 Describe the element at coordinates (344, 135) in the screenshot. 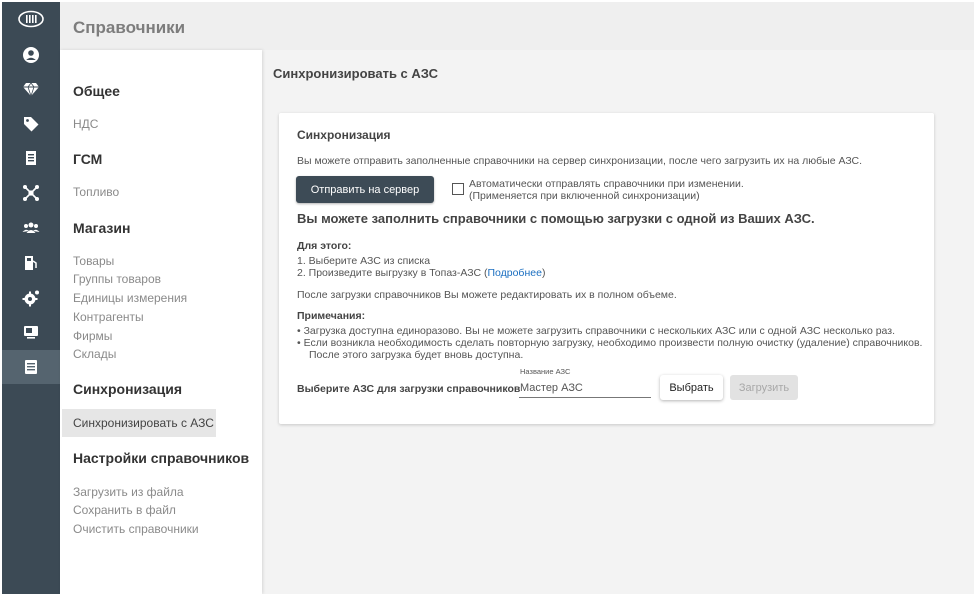

I see `card-title: Синхронизация` at that location.